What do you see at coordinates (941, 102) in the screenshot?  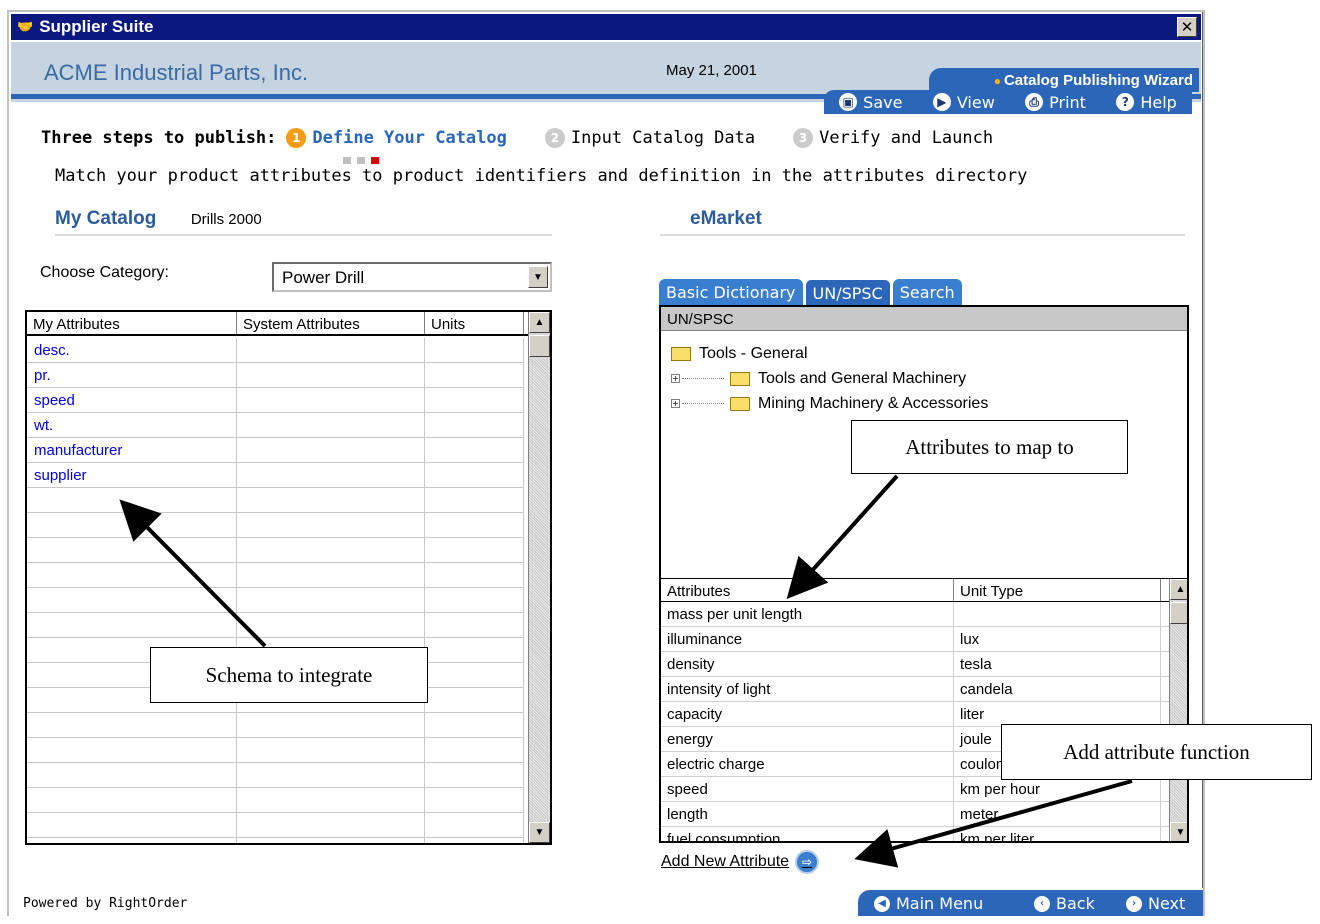 I see `view-icon: ▶` at bounding box center [941, 102].